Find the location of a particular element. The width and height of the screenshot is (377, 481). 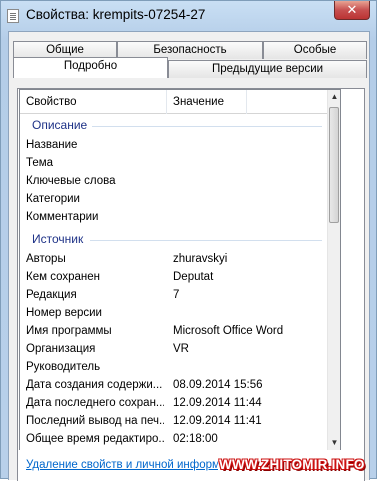

site-watermark: WWW.ZHITOMIR.INFO is located at coordinates (292, 464).